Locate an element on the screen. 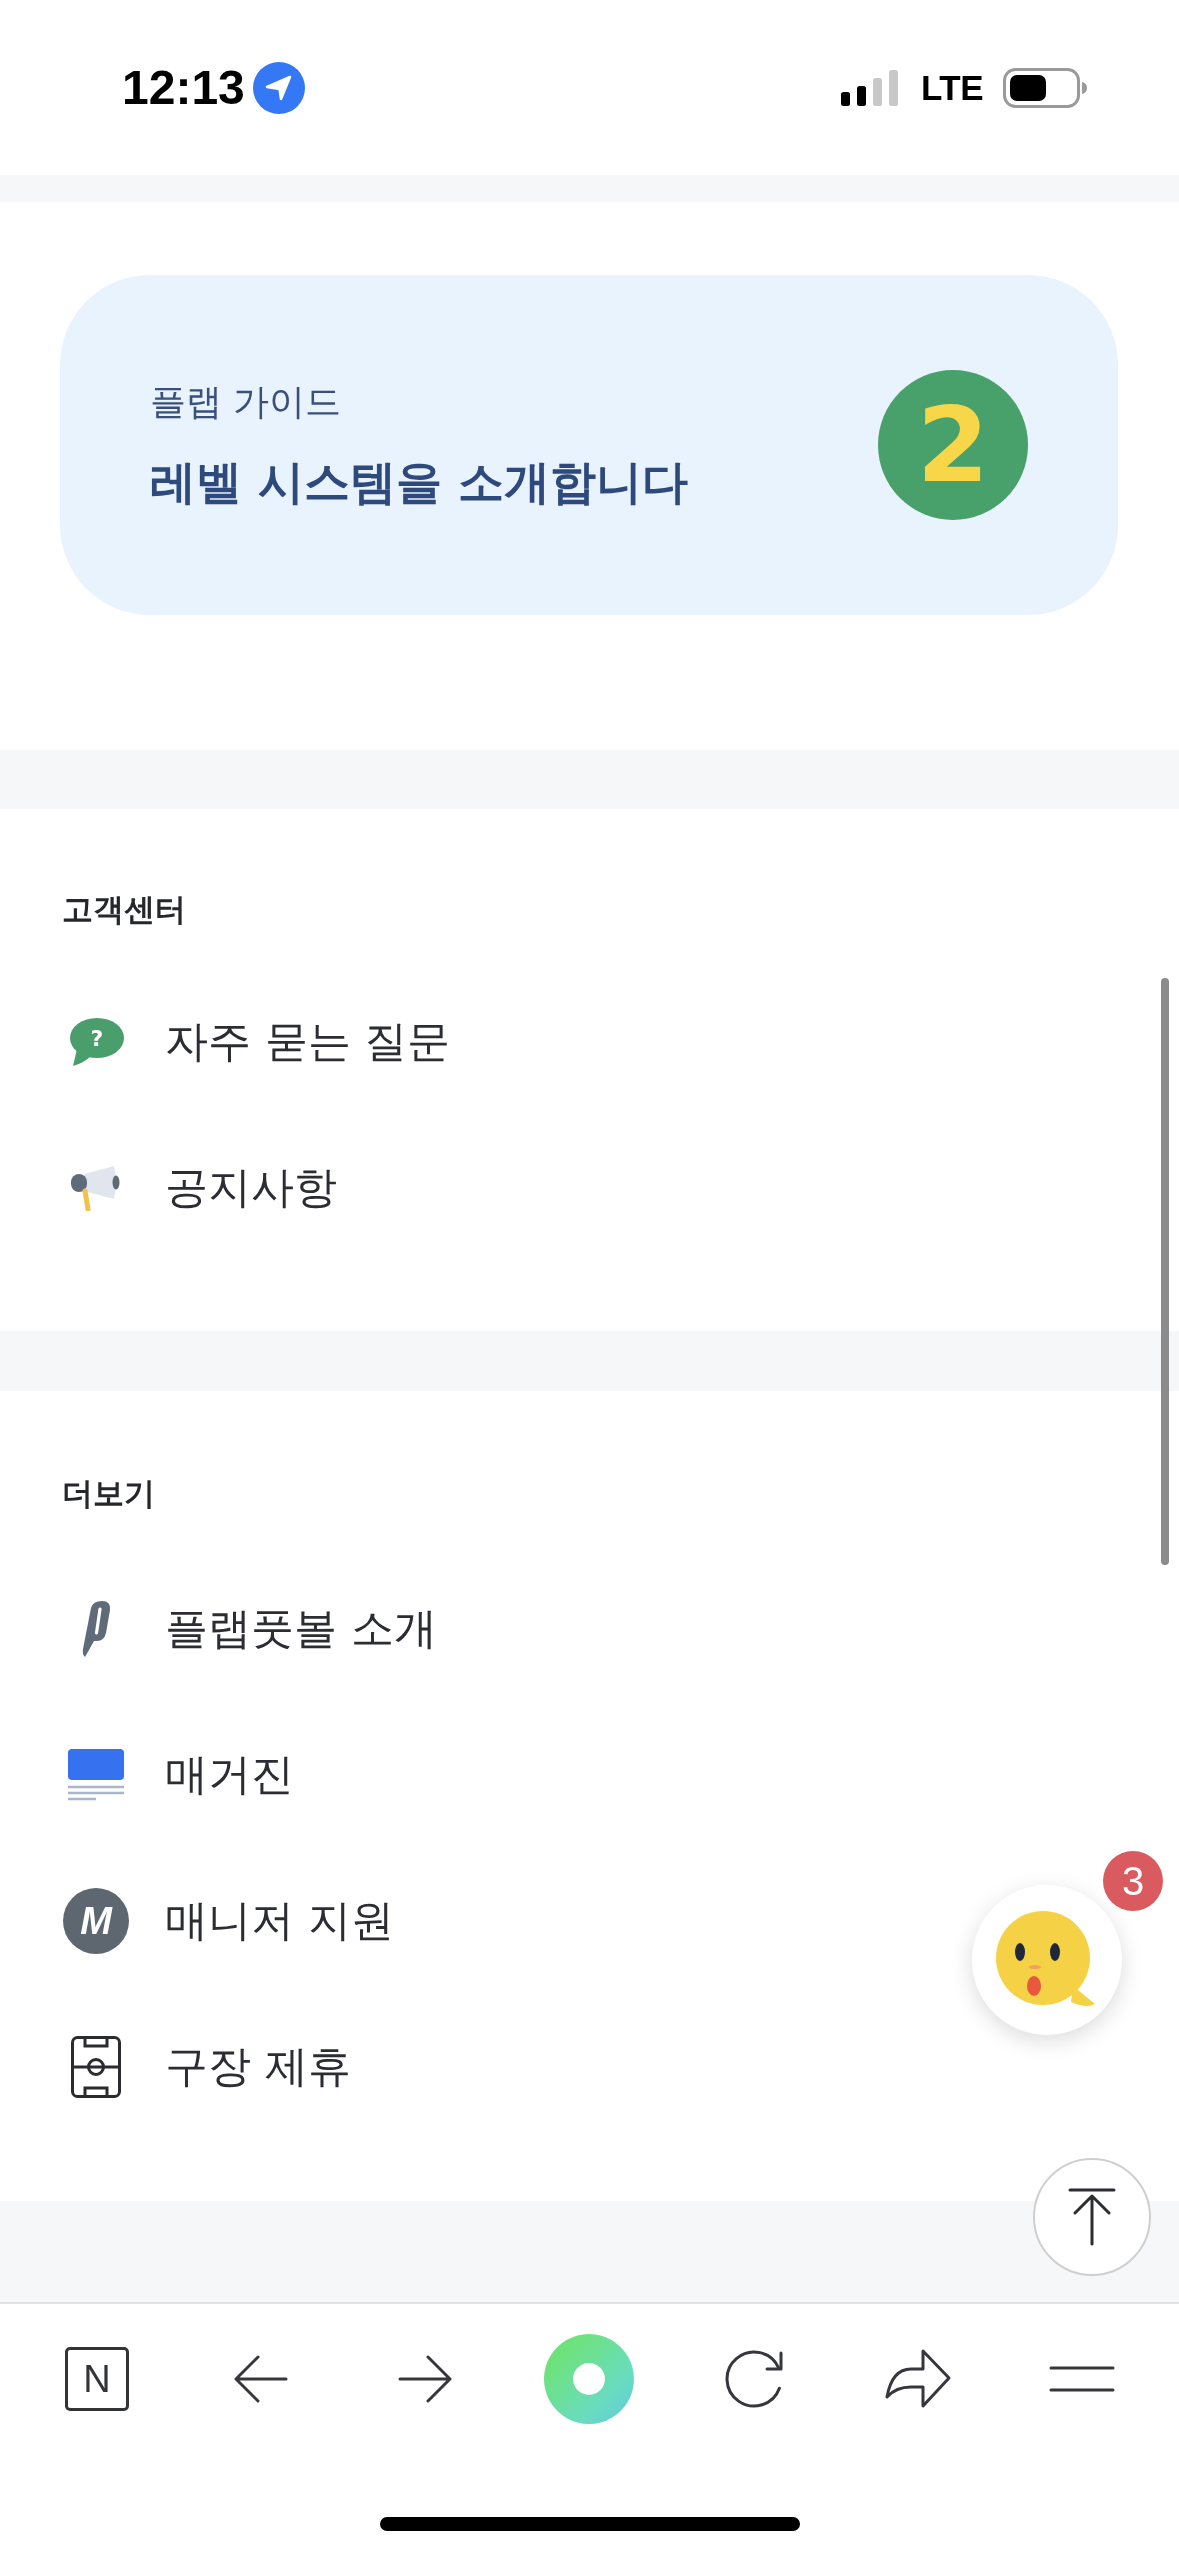 The height and width of the screenshot is (2556, 1179). soccer-field-icon is located at coordinates (96, 2067).